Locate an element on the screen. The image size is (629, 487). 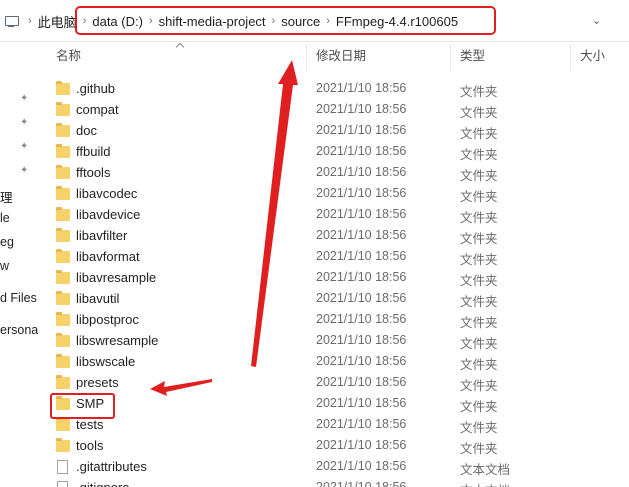
column-header-date: 修改日期 is located at coordinates (341, 58).